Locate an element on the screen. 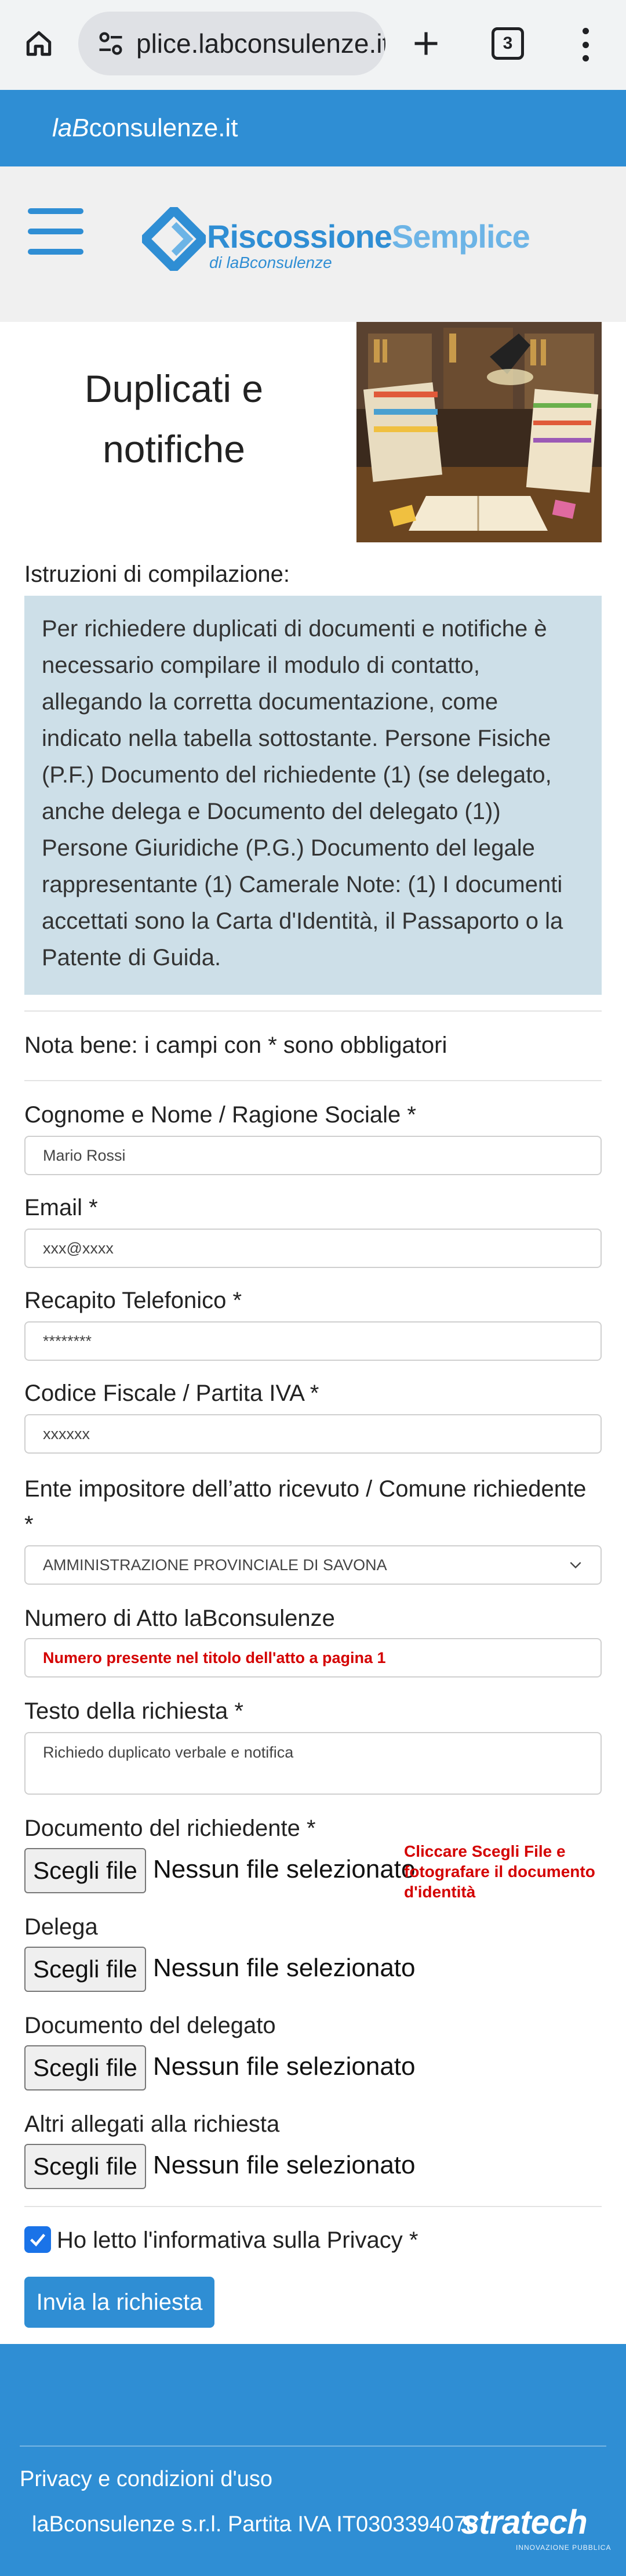  privacy-checkbox-label: Ho letto l'informativa sulla Privacy * is located at coordinates (237, 2240).